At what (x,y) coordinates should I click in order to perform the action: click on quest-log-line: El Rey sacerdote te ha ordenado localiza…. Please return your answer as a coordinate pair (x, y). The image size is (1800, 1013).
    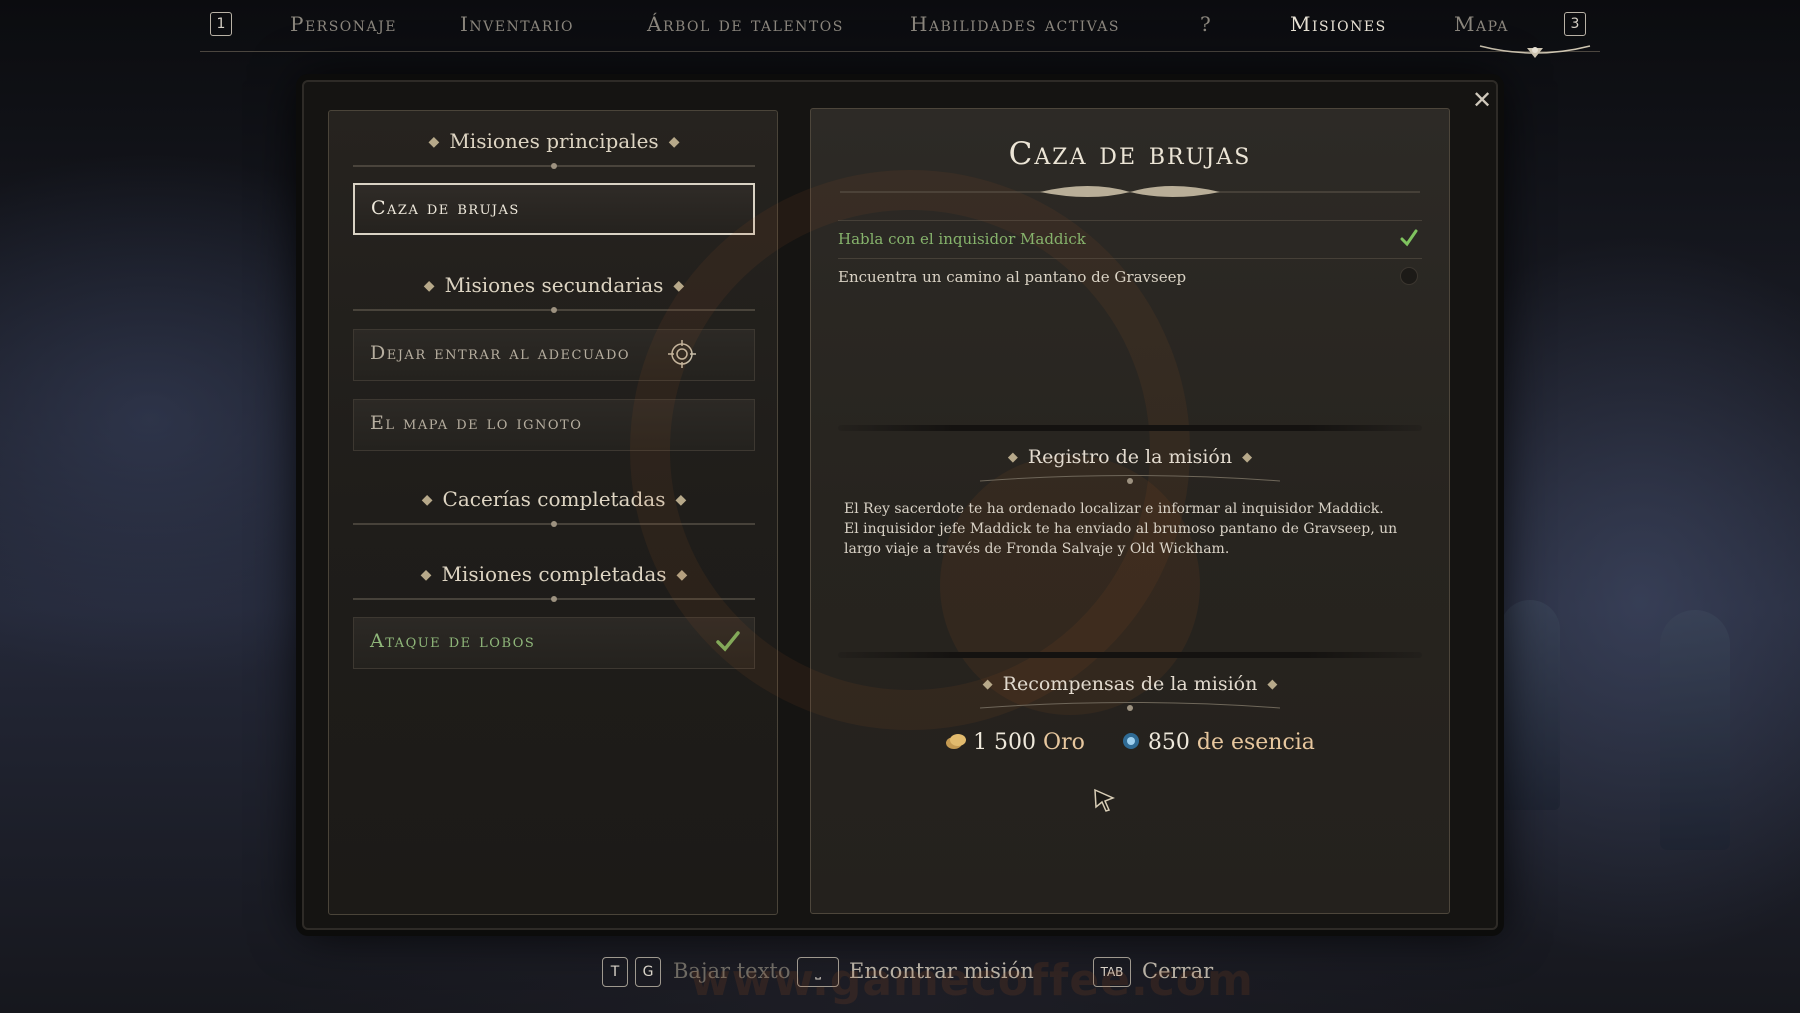
    Looking at the image, I should click on (1114, 509).